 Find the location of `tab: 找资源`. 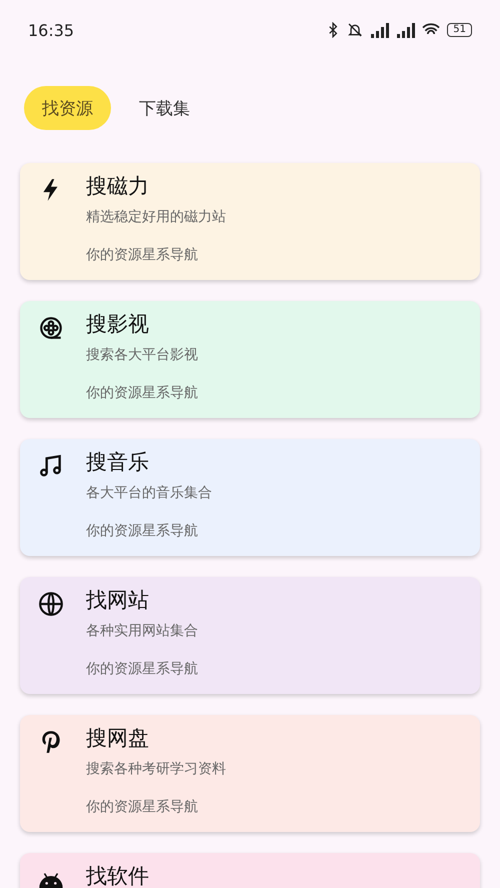

tab: 找资源 is located at coordinates (67, 108).